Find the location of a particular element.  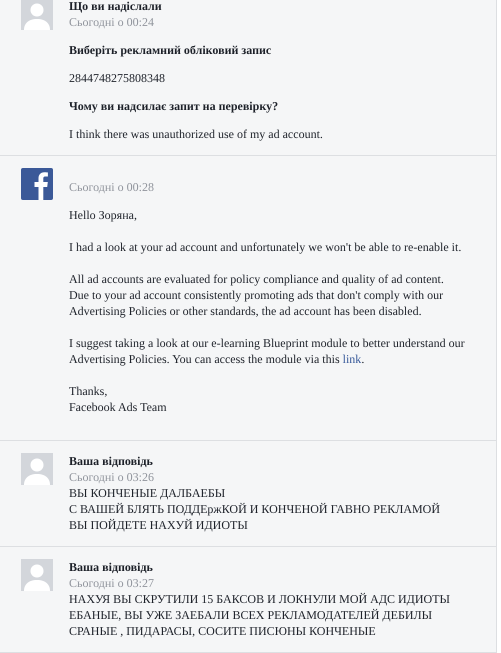

sender-title: Що ви надіслали is located at coordinates (116, 7).